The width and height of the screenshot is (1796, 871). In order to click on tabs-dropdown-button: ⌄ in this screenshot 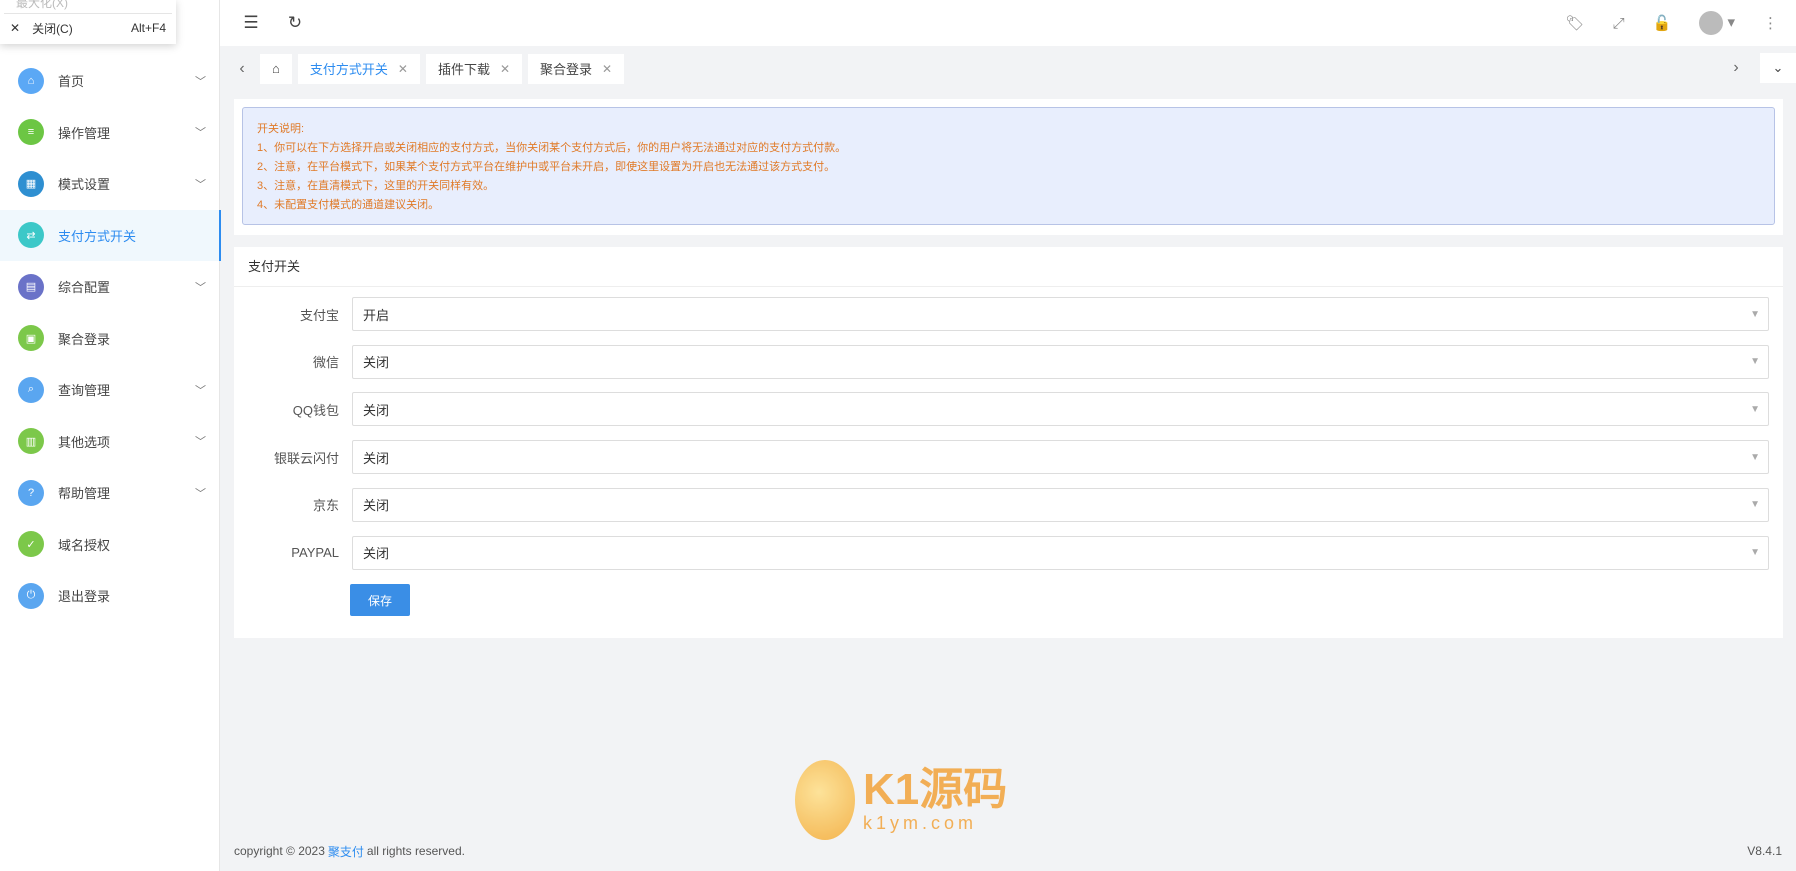, I will do `click(1778, 68)`.